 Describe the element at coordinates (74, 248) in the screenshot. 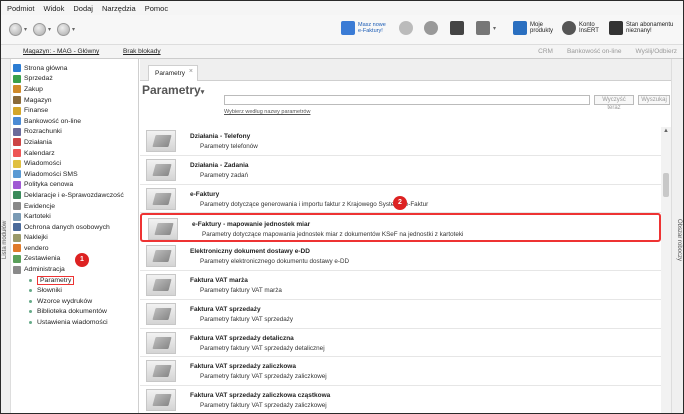

I see `tree-item: vendero` at that location.